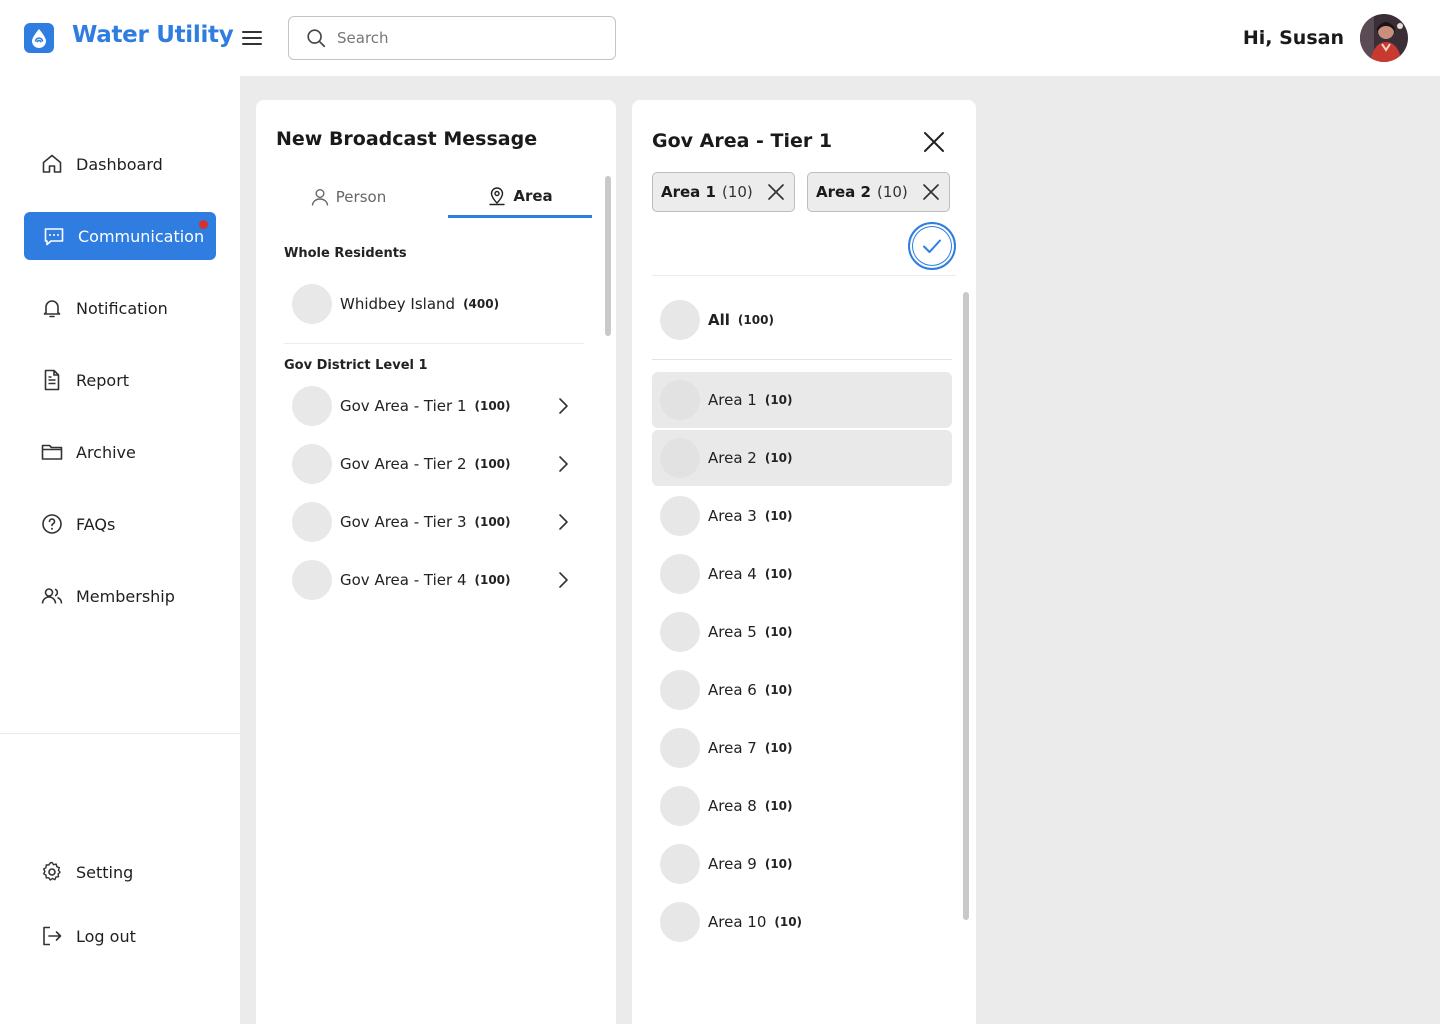 This screenshot has width=1440, height=1024. I want to click on selected-chip-area-1: Area 1 (10), so click(723, 192).